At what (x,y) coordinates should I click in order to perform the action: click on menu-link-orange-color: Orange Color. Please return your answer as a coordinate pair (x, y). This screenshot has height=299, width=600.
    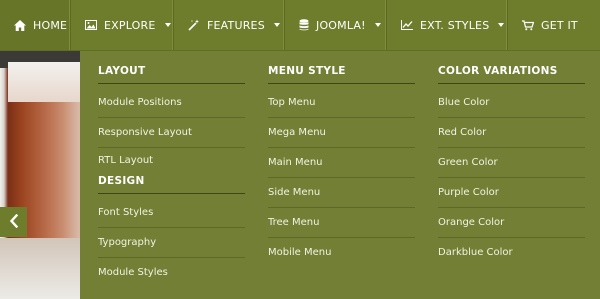
    Looking at the image, I should click on (511, 223).